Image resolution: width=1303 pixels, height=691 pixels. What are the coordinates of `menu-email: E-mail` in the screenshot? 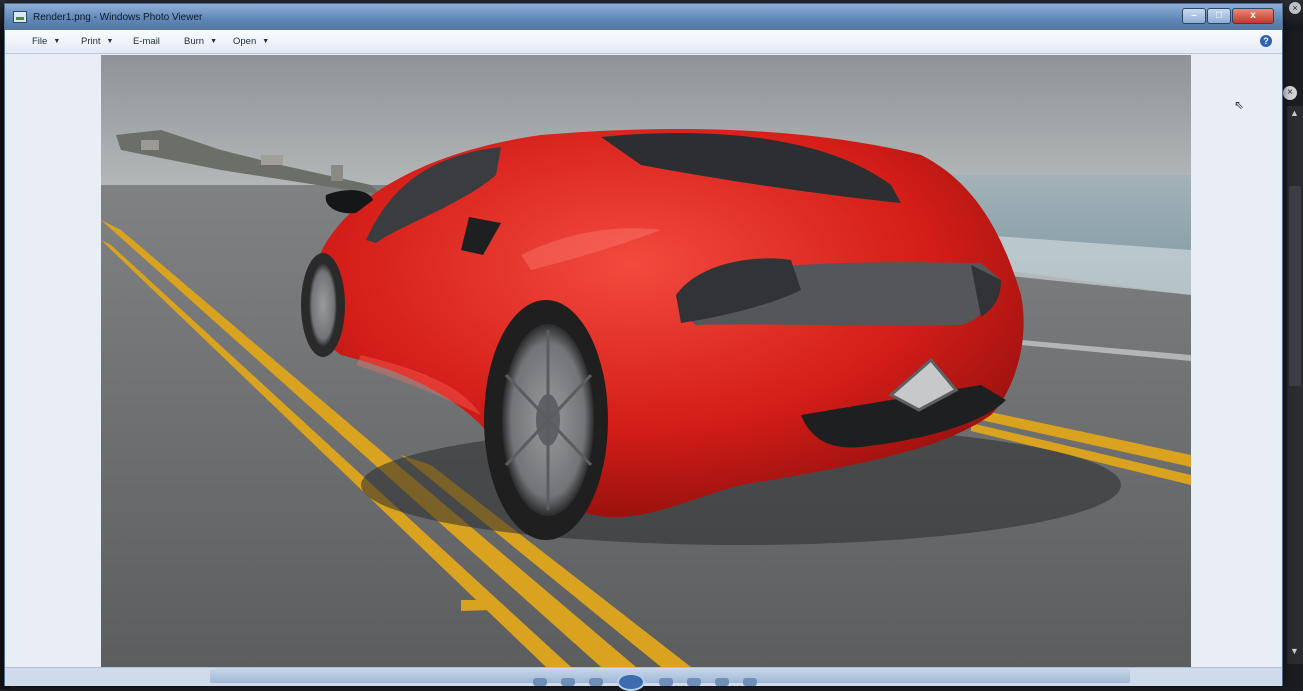 It's located at (146, 41).